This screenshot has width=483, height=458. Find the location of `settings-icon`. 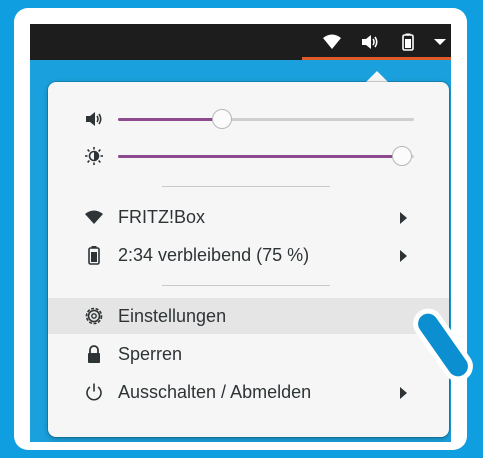

settings-icon is located at coordinates (94, 316).